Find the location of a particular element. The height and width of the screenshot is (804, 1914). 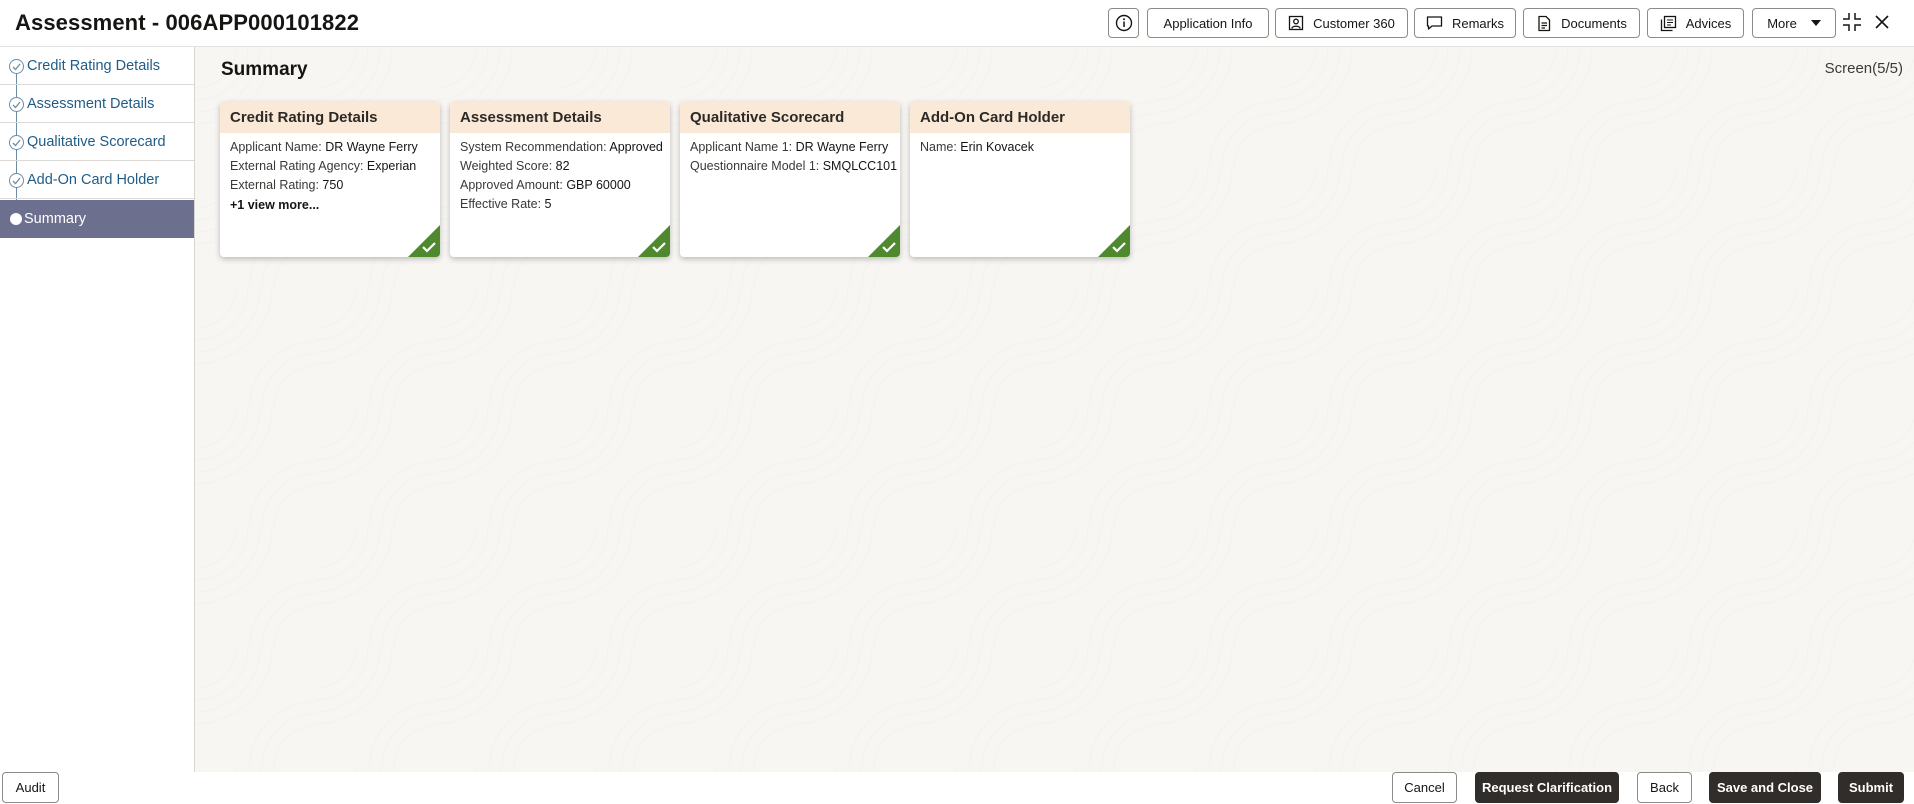

row-key: Approved Amount: is located at coordinates (513, 185).